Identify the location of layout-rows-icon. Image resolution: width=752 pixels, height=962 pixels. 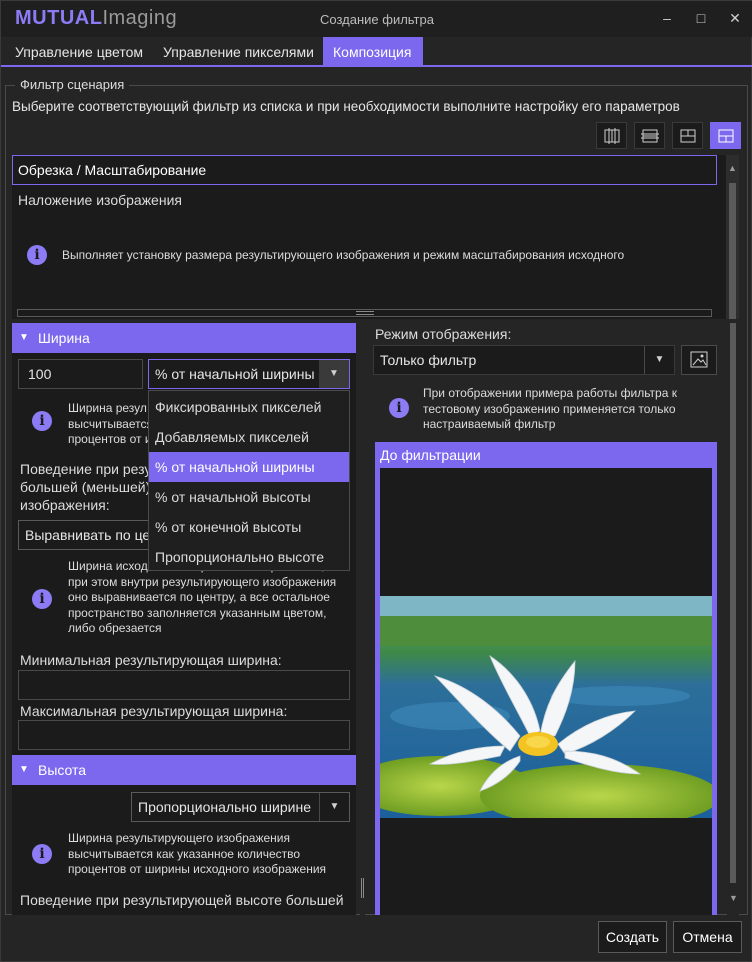
(650, 136).